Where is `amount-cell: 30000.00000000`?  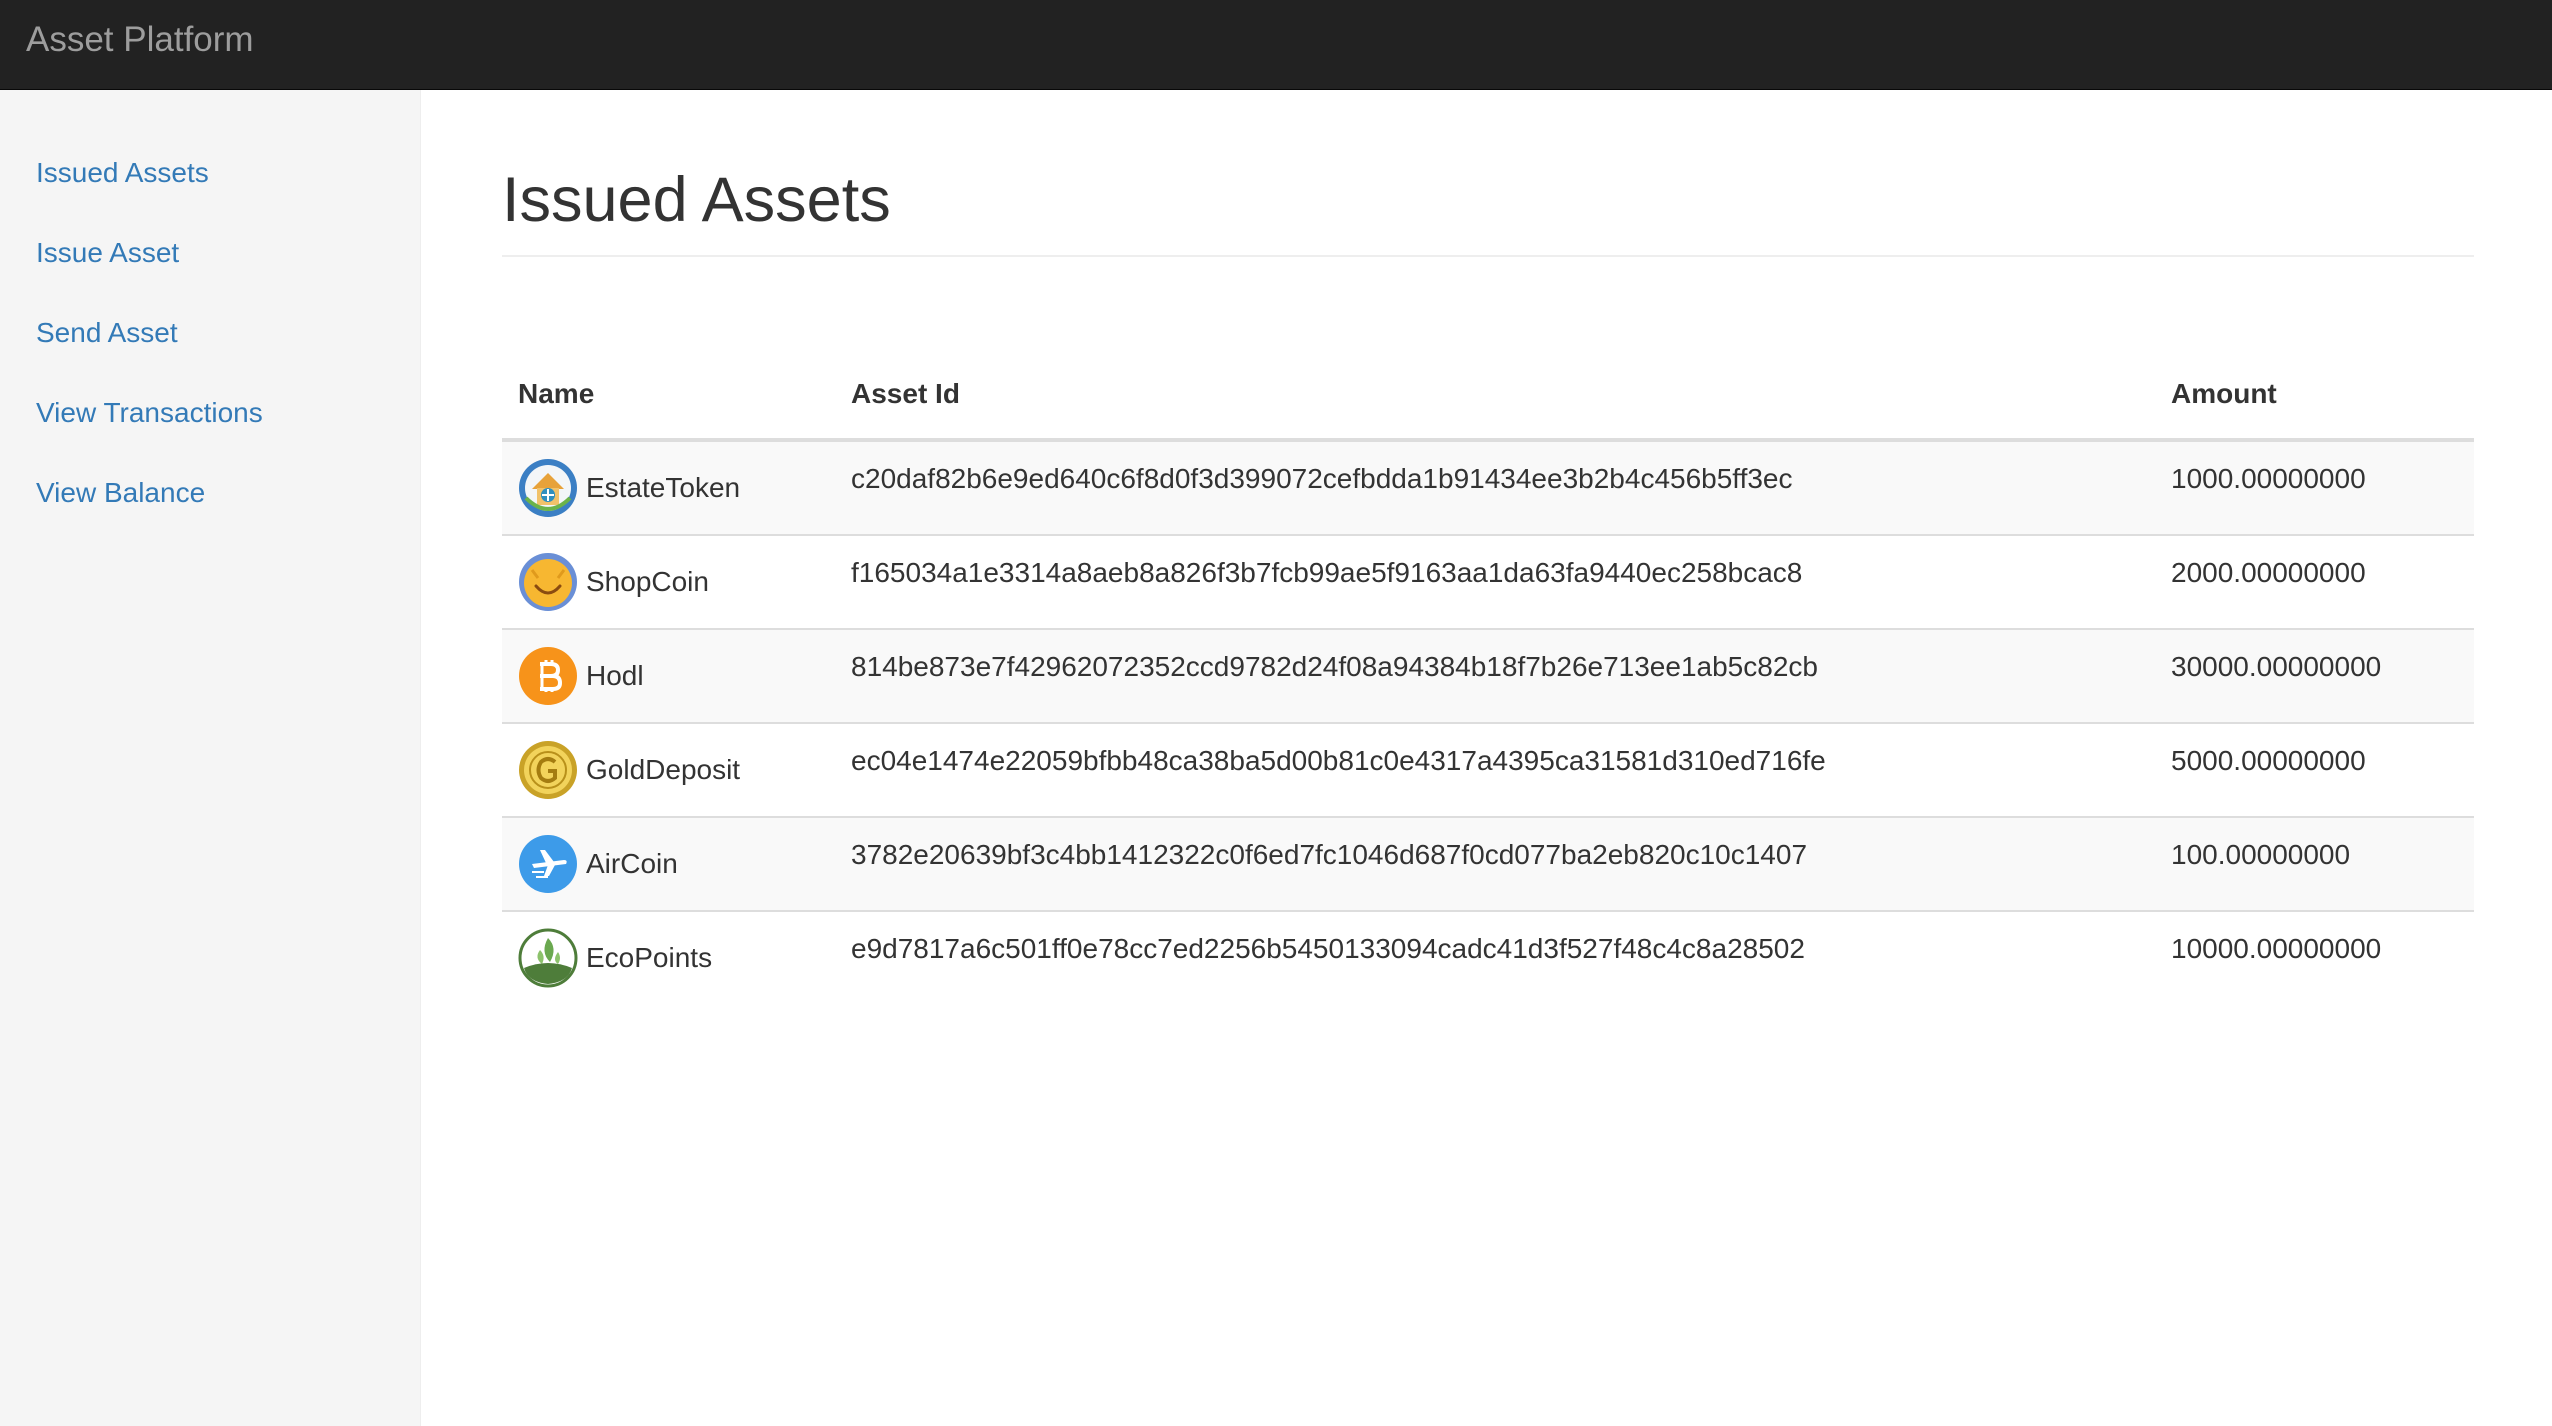 amount-cell: 30000.00000000 is located at coordinates (2314, 675).